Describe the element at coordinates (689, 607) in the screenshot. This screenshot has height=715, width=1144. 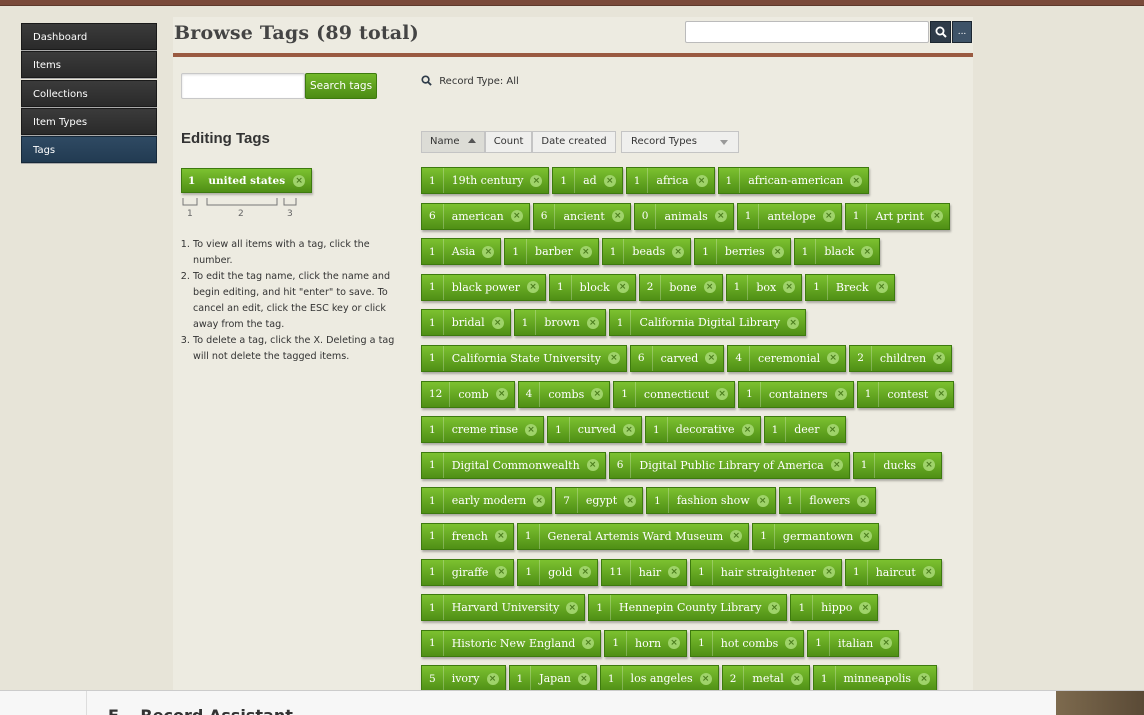
I see `tag-name: Hennepin County Library` at that location.